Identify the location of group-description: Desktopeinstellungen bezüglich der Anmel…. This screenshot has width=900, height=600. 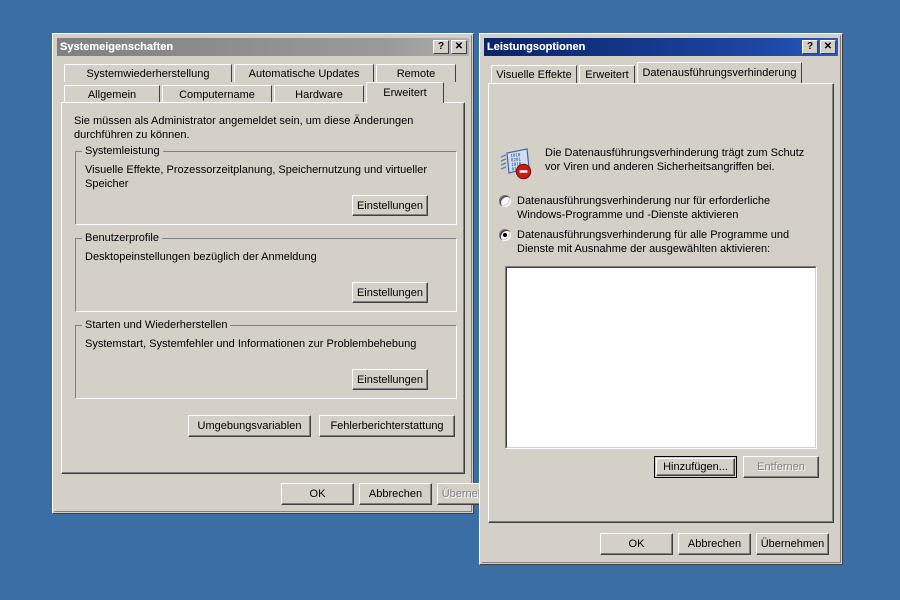
(201, 257).